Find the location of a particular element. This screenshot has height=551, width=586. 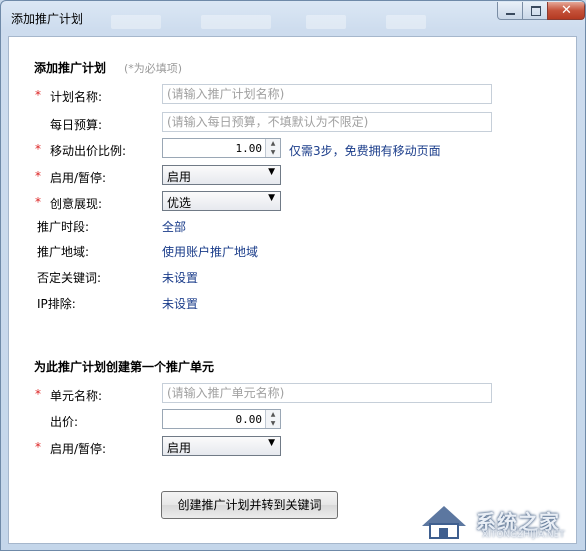

unit-name-label: 单元名称: is located at coordinates (76, 396).